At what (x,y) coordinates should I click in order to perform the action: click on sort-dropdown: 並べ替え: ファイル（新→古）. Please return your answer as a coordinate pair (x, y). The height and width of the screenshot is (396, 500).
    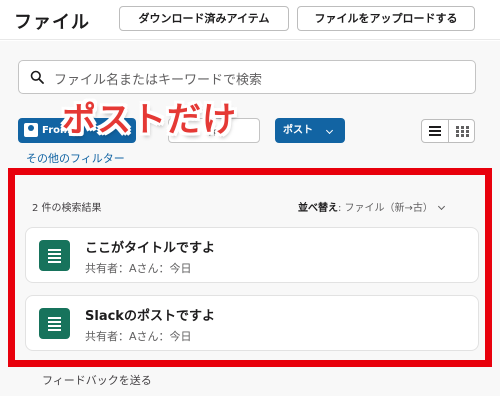
    Looking at the image, I should click on (371, 206).